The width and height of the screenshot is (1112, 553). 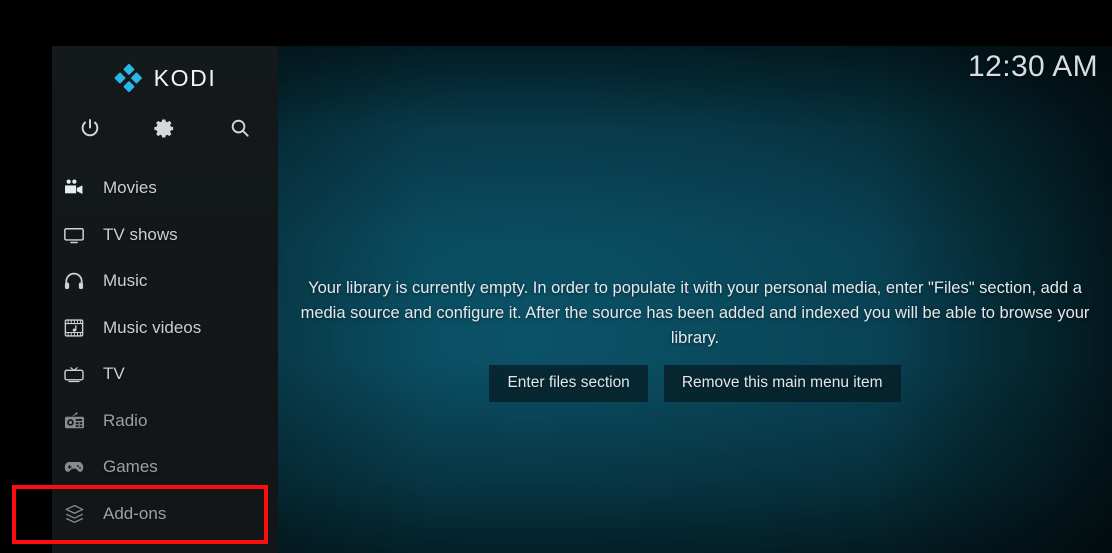 I want to click on sidebar-item-label: TV, so click(x=114, y=374).